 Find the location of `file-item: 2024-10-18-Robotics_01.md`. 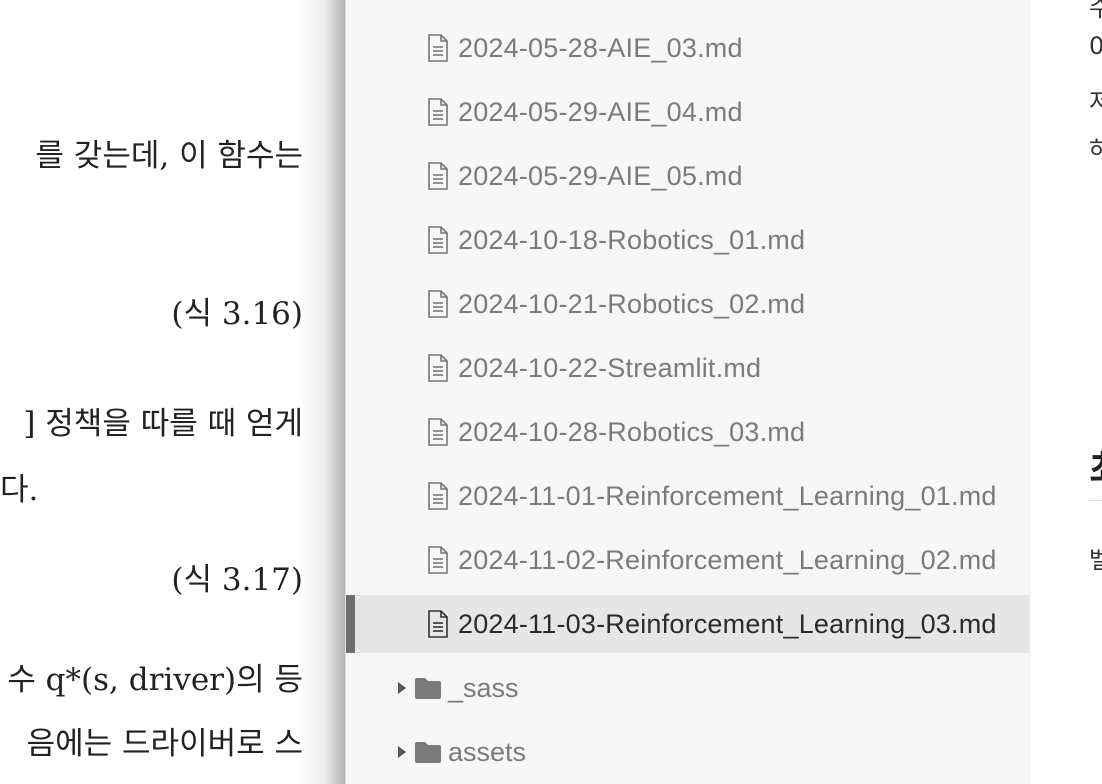

file-item: 2024-10-18-Robotics_01.md is located at coordinates (687, 240).